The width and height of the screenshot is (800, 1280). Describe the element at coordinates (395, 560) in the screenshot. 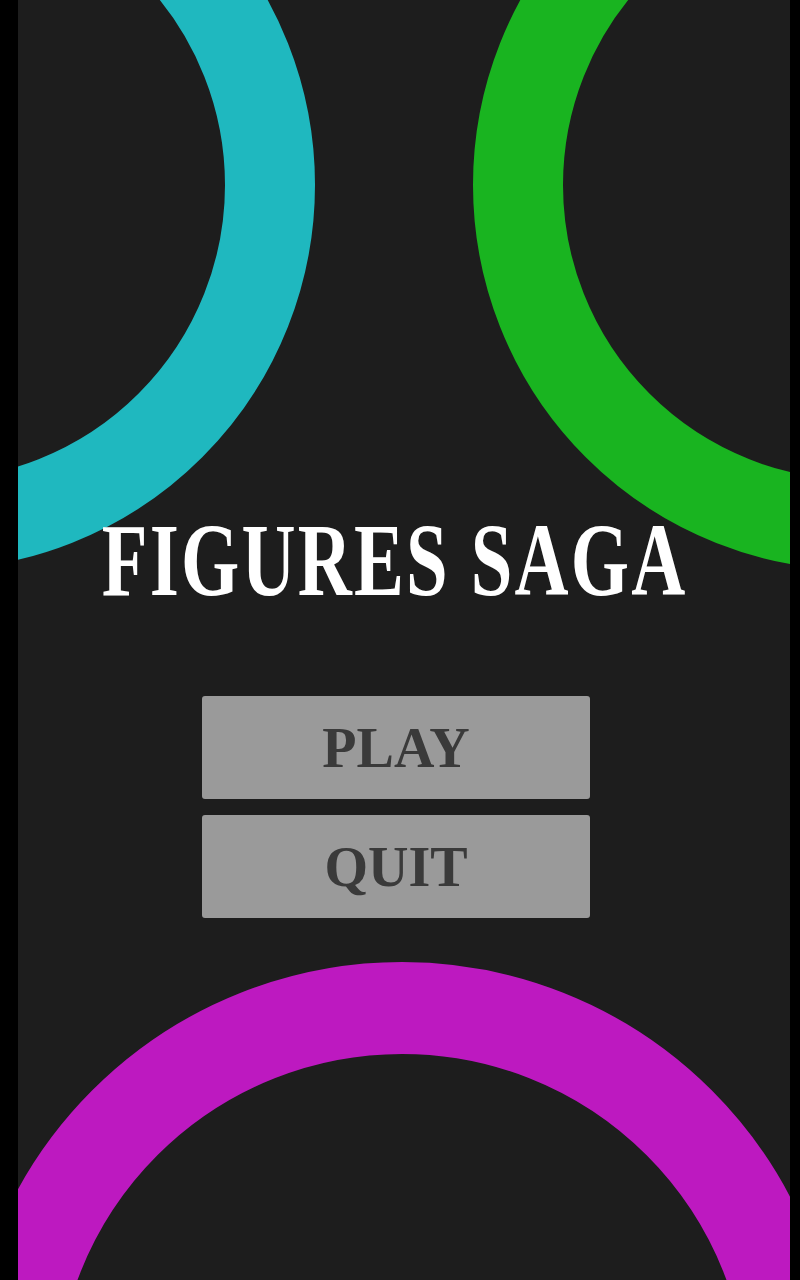

I see `game-title: FIGURES SAGA` at that location.